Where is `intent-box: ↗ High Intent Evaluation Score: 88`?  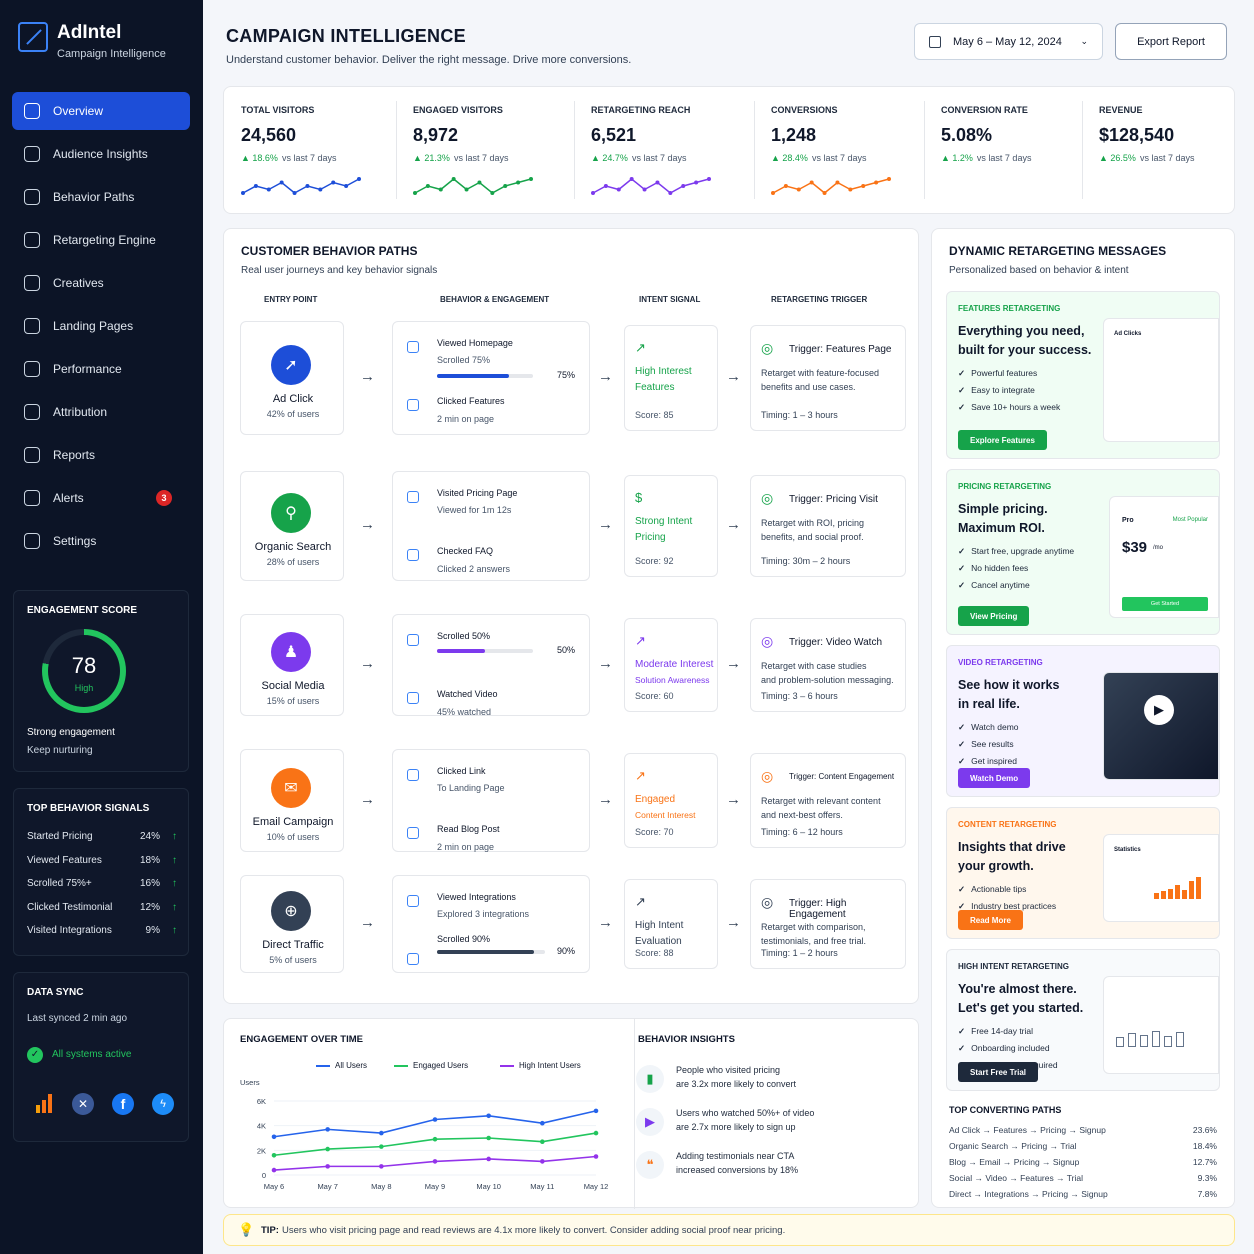 intent-box: ↗ High Intent Evaluation Score: 88 is located at coordinates (671, 924).